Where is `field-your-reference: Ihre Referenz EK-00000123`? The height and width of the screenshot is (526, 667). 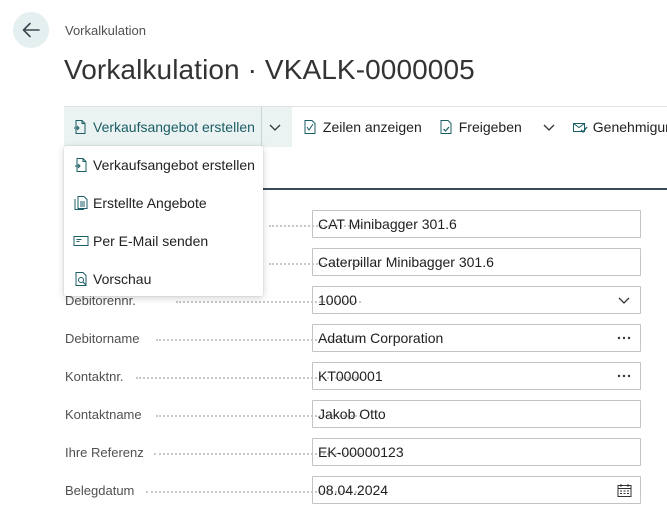
field-your-reference: Ihre Referenz EK-00000123 is located at coordinates (352, 452).